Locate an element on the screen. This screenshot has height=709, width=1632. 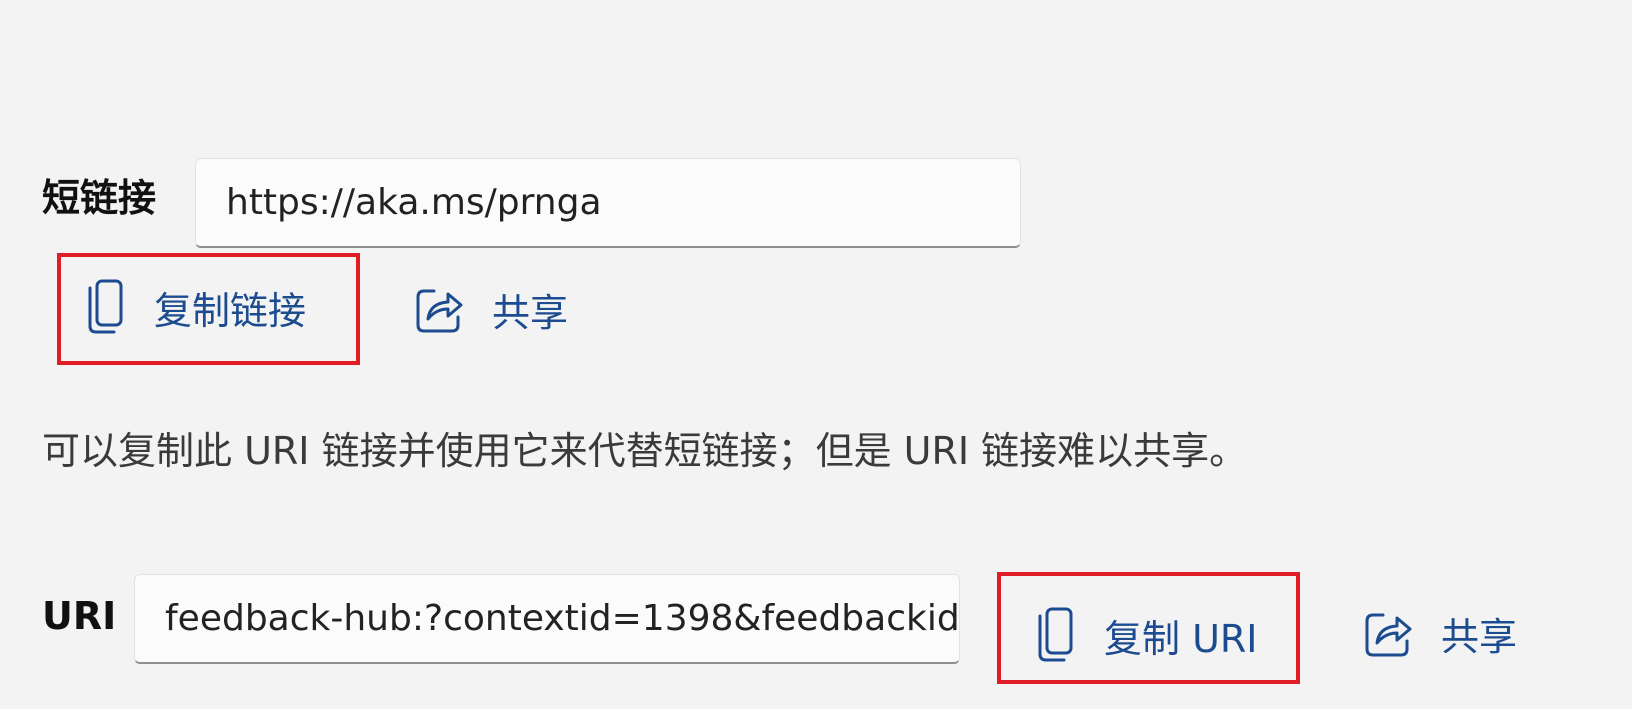
share-uri-button: 共享 is located at coordinates (1440, 633).